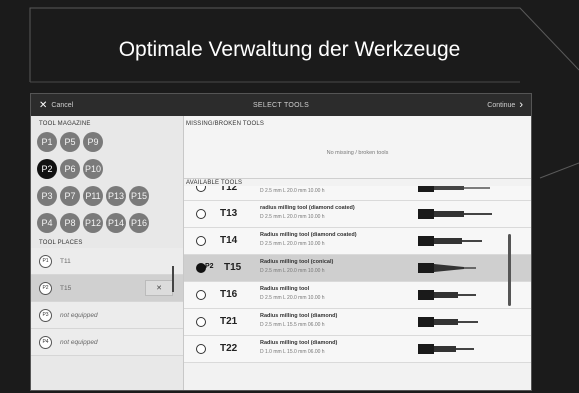 The image size is (579, 393). I want to click on magazine-slot: P13, so click(116, 196).